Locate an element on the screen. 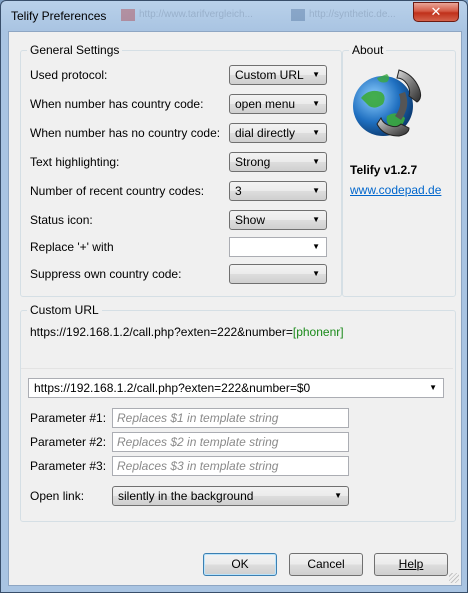  country-code-select: open menu ▼ is located at coordinates (278, 104).